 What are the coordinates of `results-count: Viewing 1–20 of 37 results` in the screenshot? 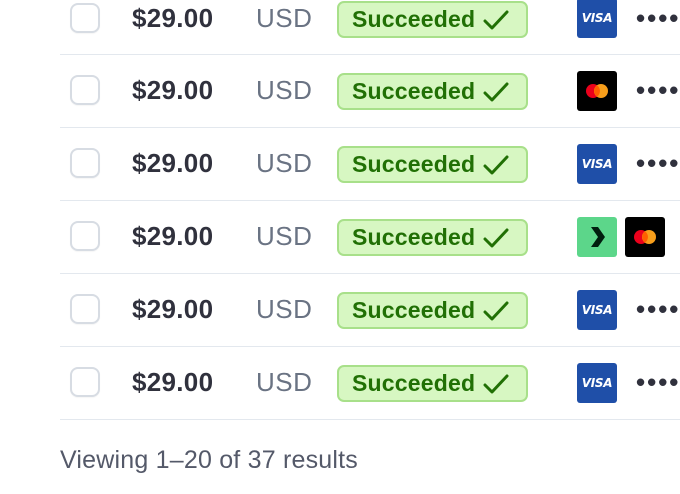 It's located at (209, 460).